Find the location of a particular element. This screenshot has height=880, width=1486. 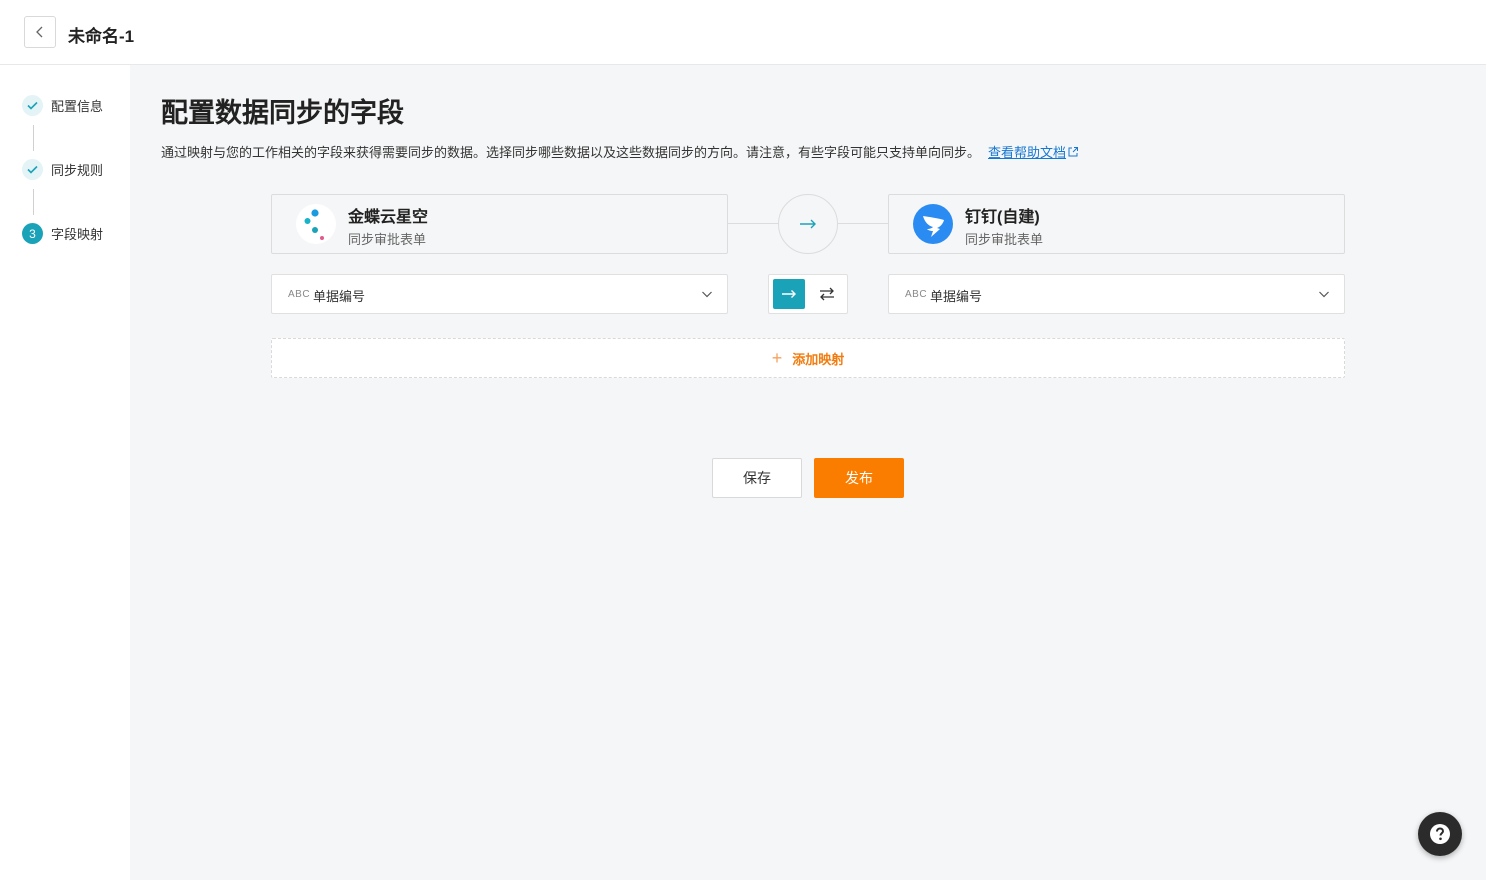

step-config-info: 配置信息 is located at coordinates (62, 105).